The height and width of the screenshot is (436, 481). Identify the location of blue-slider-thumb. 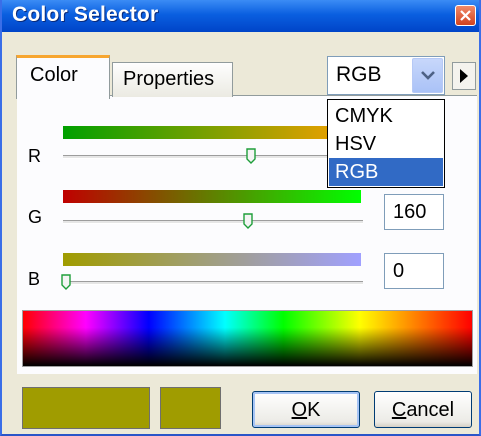
(66, 282).